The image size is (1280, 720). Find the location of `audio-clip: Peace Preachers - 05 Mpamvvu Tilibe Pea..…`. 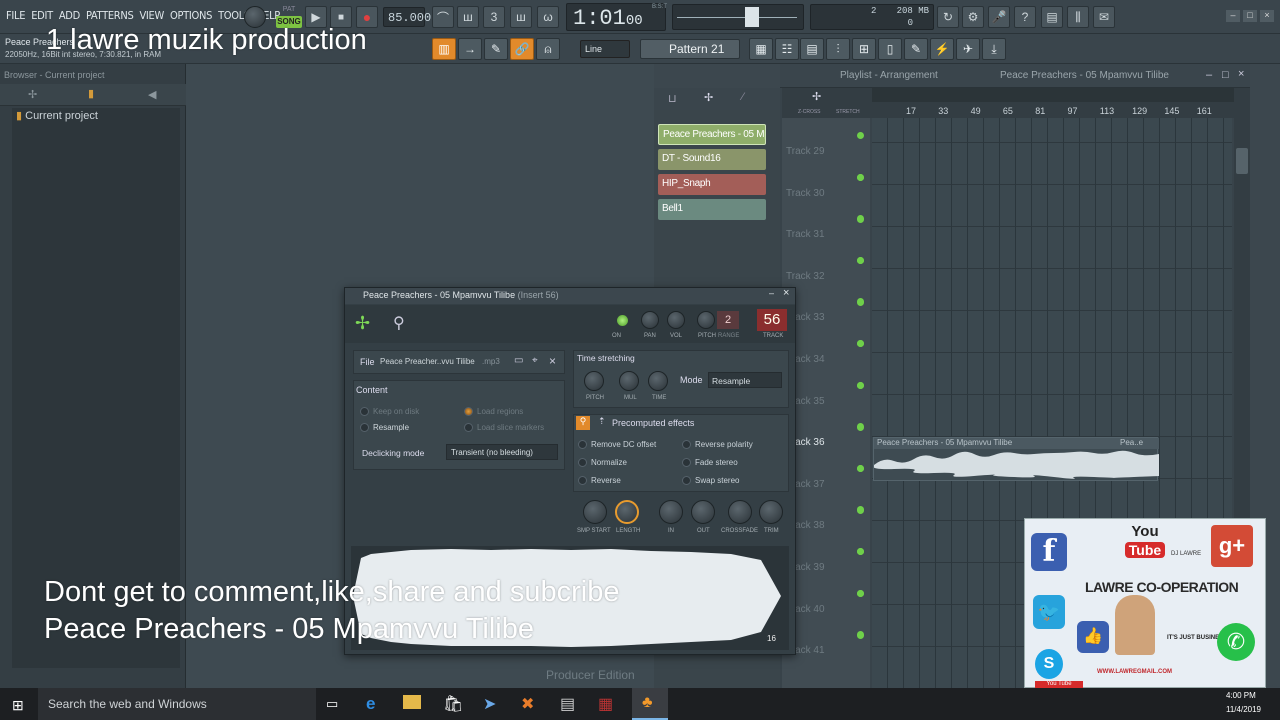

audio-clip: Peace Preachers - 05 Mpamvvu Tilibe Pea..… is located at coordinates (1016, 459).